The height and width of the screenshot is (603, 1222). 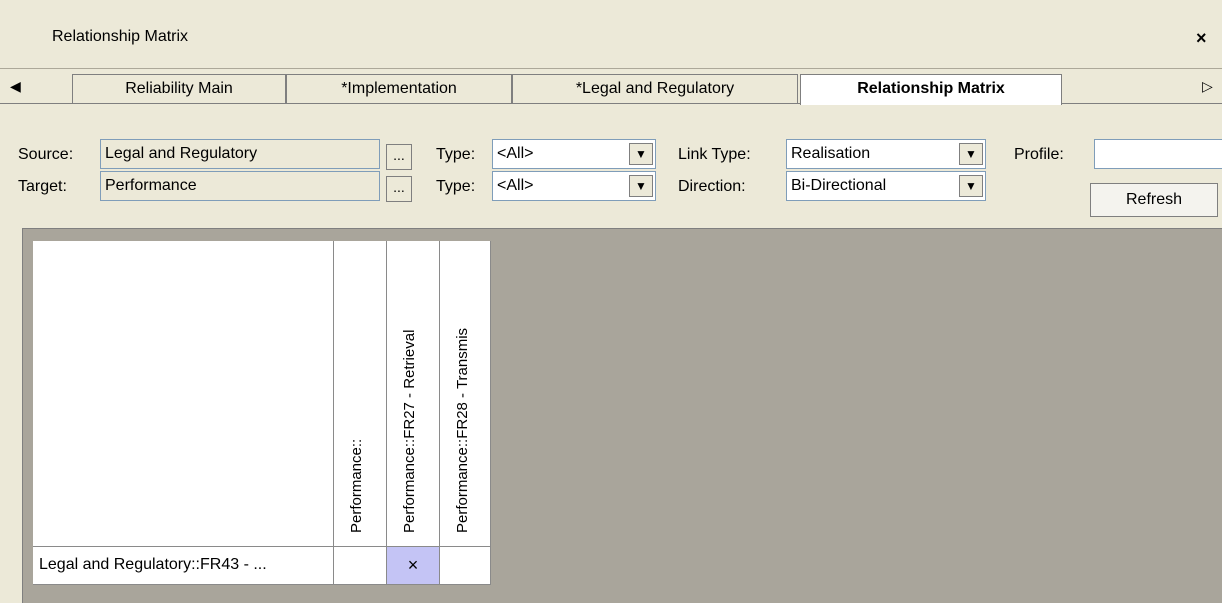 What do you see at coordinates (714, 154) in the screenshot?
I see `link-type-label: Link Type:` at bounding box center [714, 154].